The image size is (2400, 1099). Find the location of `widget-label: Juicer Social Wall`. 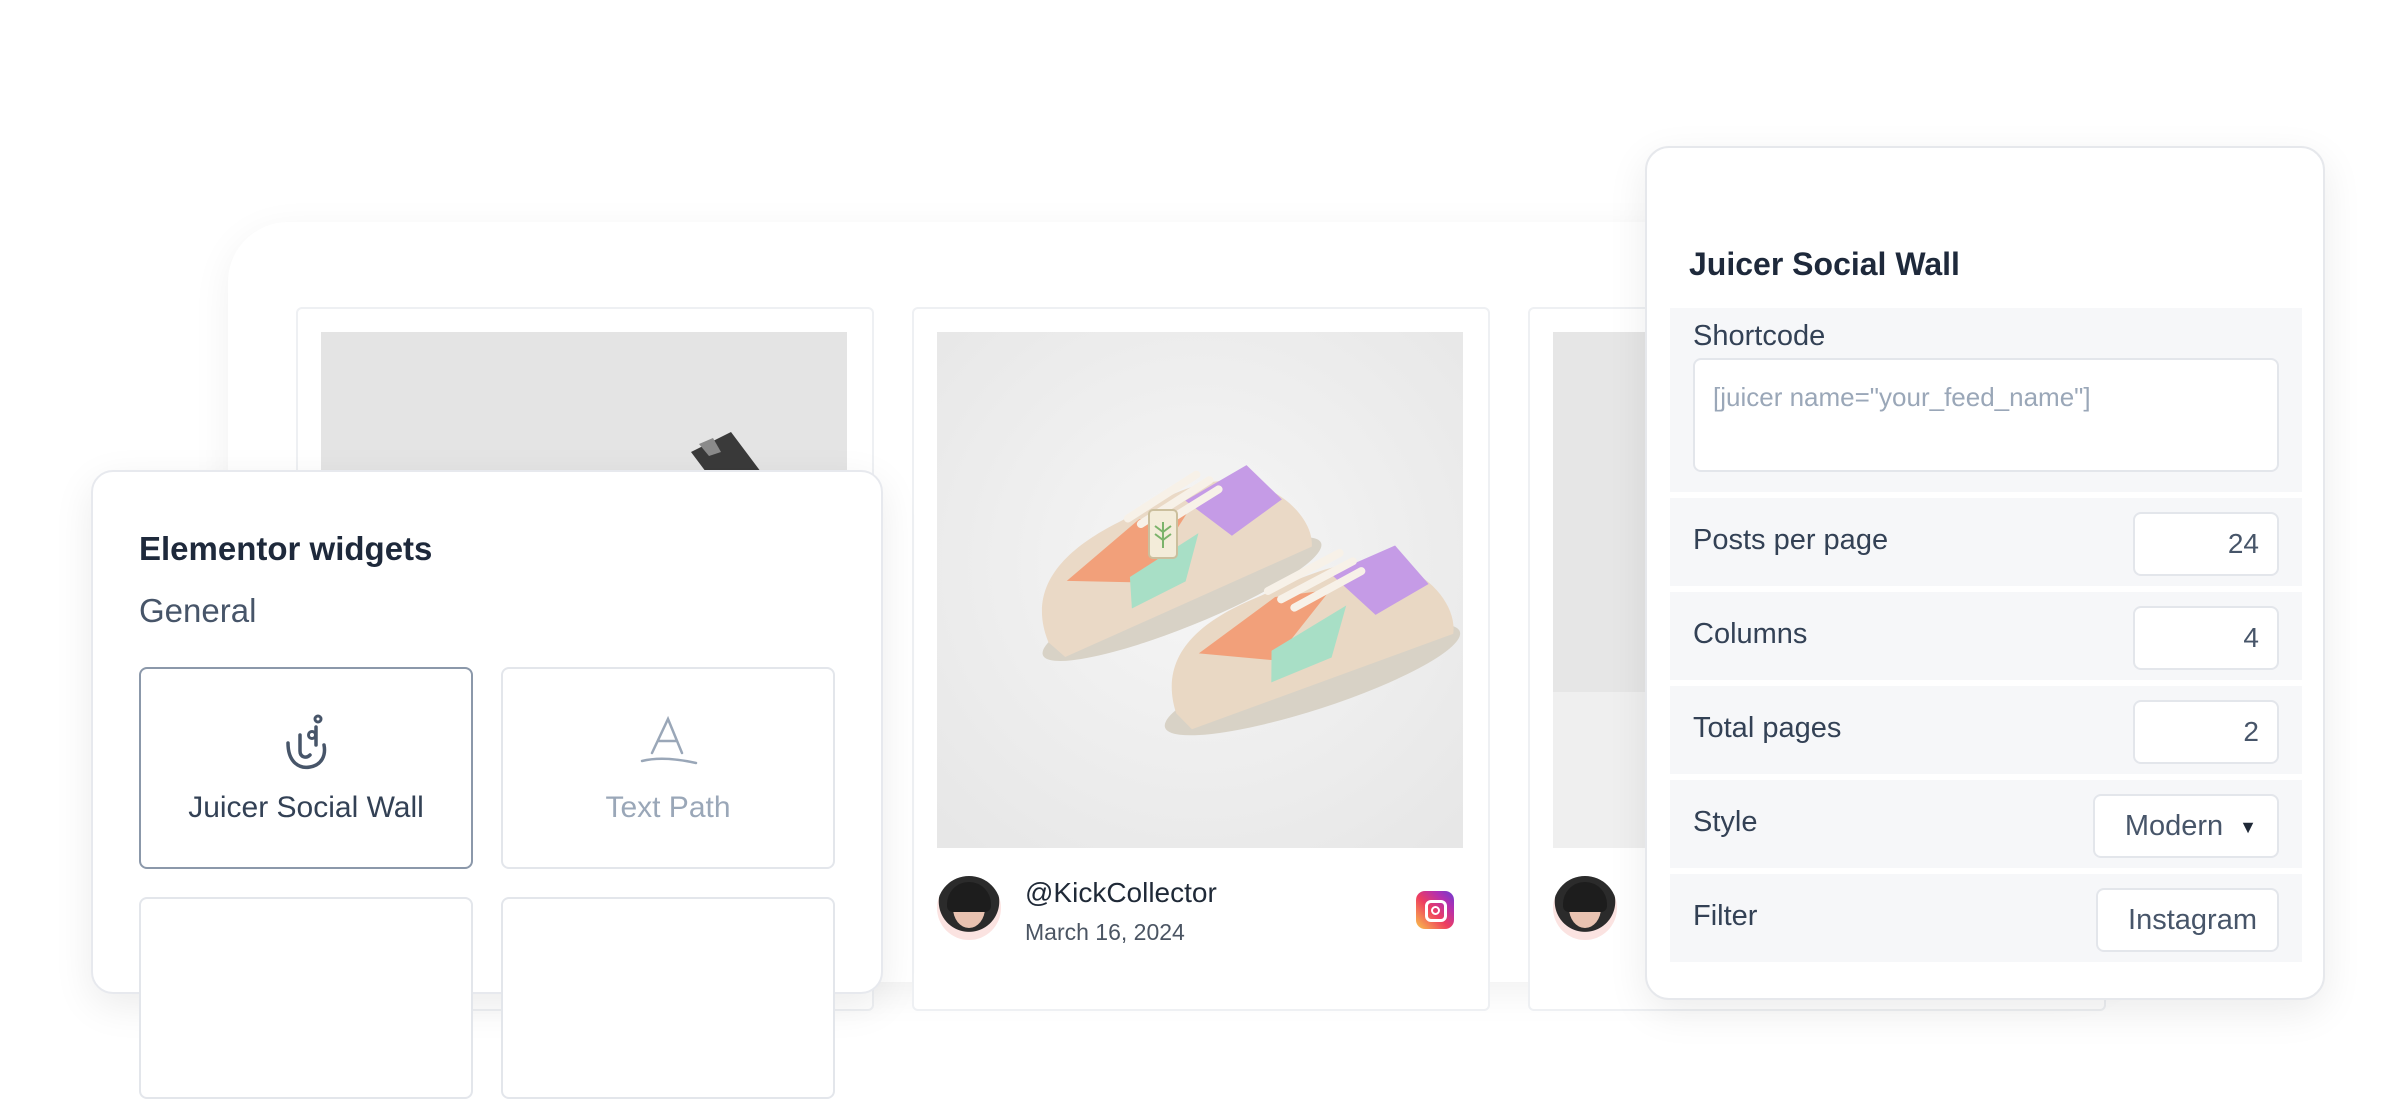

widget-label: Juicer Social Wall is located at coordinates (306, 807).